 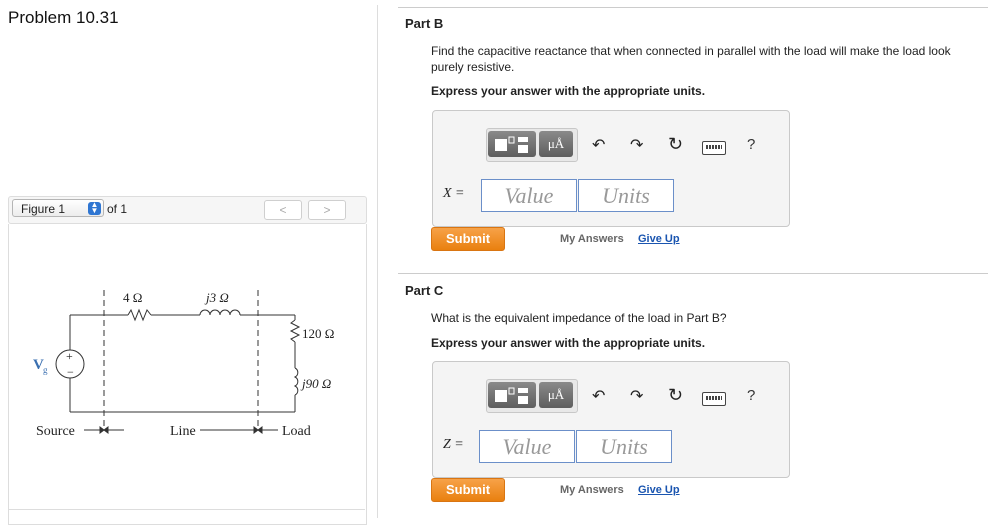 I want to click on part-c-value-input: Value, so click(x=527, y=446).